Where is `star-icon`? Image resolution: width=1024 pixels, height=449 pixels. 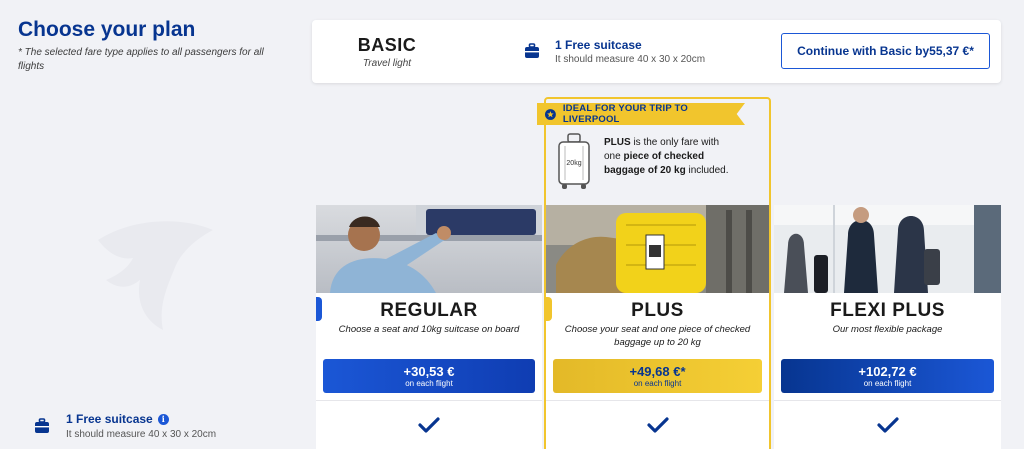 star-icon is located at coordinates (550, 114).